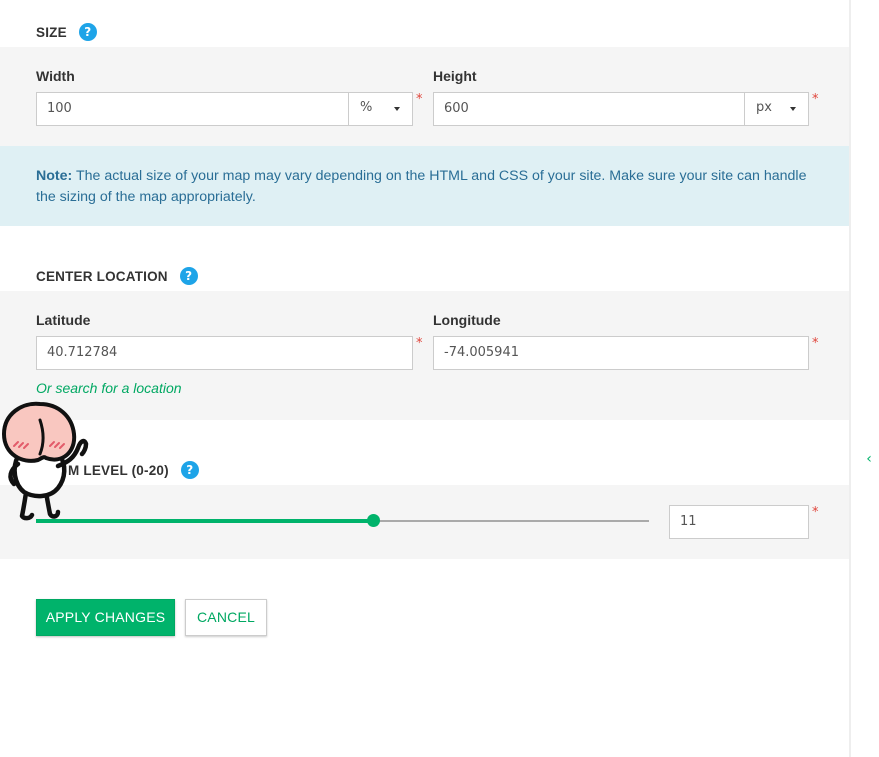 This screenshot has height=757, width=879. I want to click on cancel-button: CANCEL, so click(226, 617).